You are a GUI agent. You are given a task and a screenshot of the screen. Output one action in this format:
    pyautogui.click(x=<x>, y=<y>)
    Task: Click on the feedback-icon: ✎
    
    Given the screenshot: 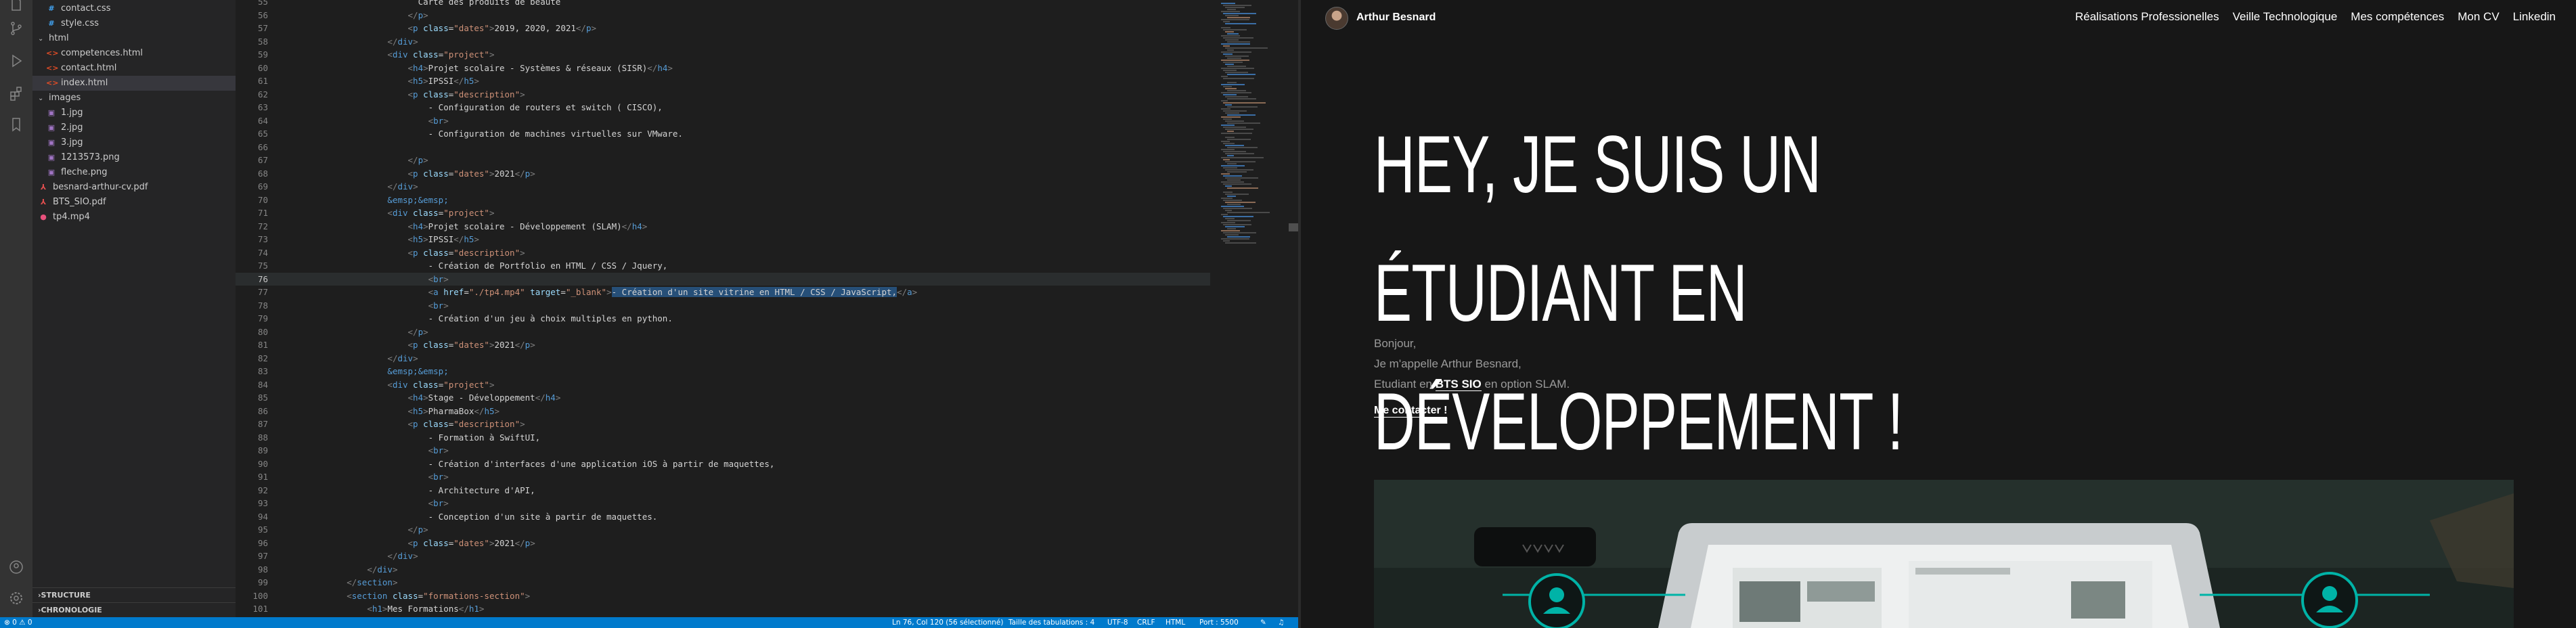 What is the action you would take?
    pyautogui.click(x=1263, y=622)
    